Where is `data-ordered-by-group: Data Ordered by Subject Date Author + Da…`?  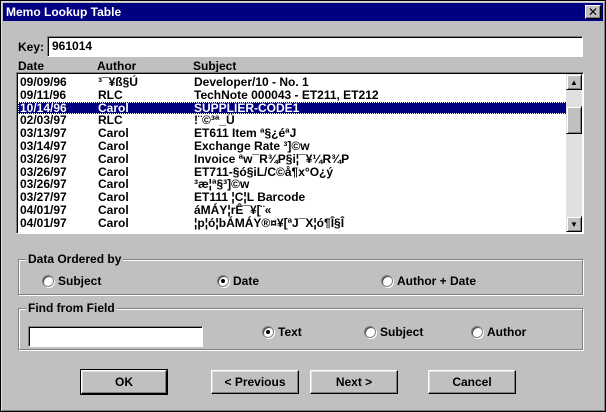 data-ordered-by-group: Data Ordered by Subject Date Author + Da… is located at coordinates (300, 273).